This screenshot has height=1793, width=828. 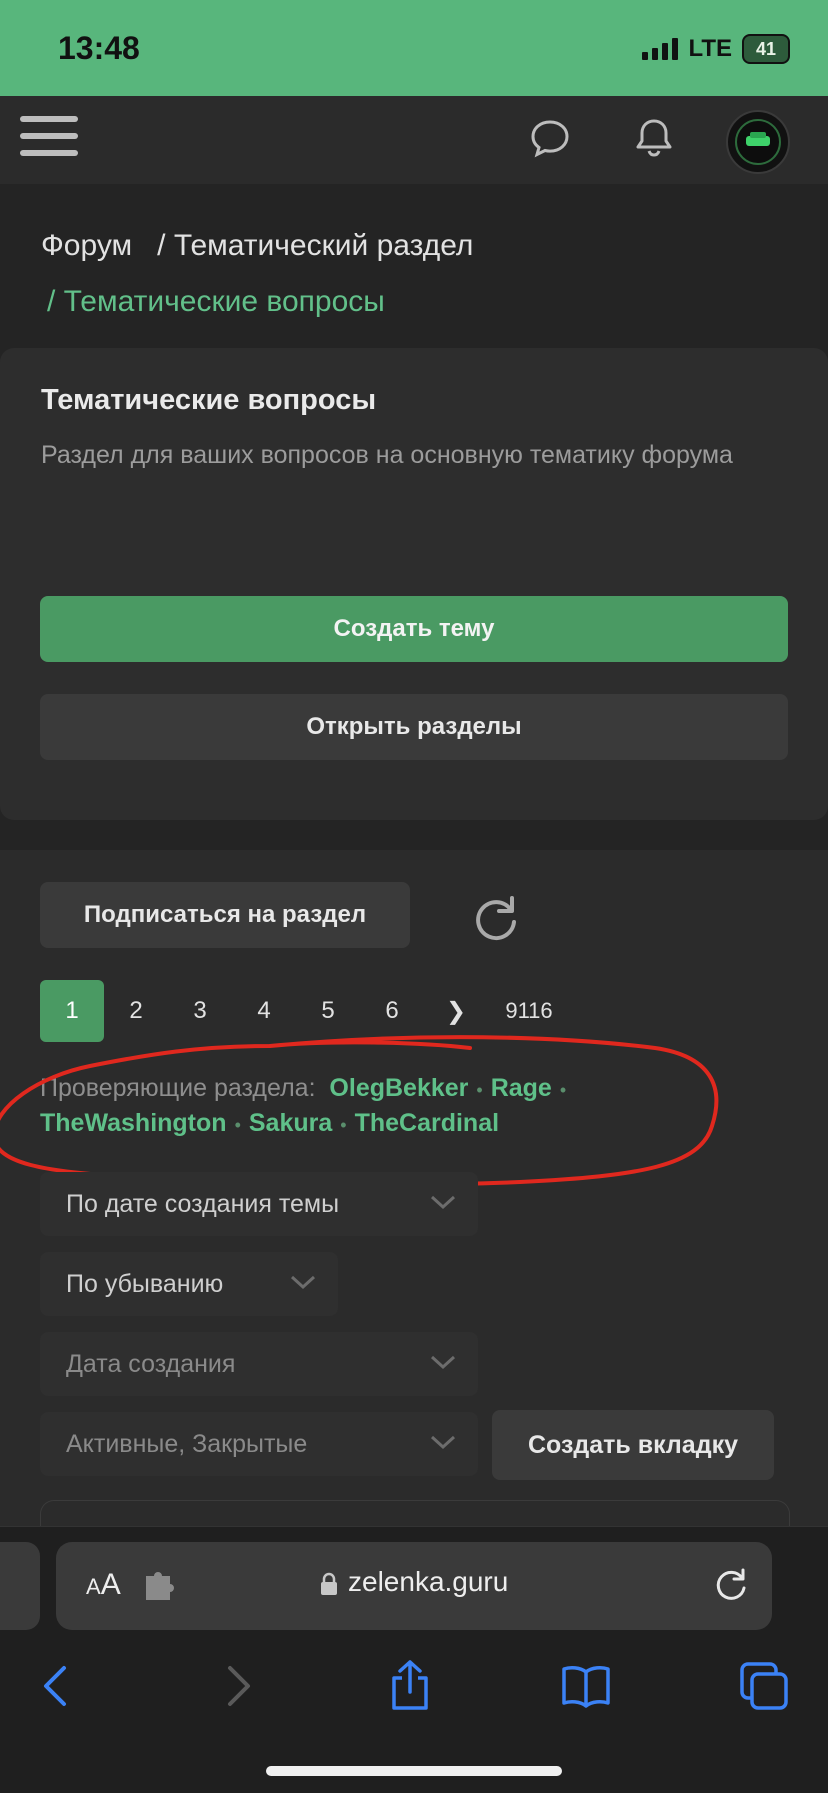 I want to click on order-value: По убыванию, so click(x=145, y=1283).